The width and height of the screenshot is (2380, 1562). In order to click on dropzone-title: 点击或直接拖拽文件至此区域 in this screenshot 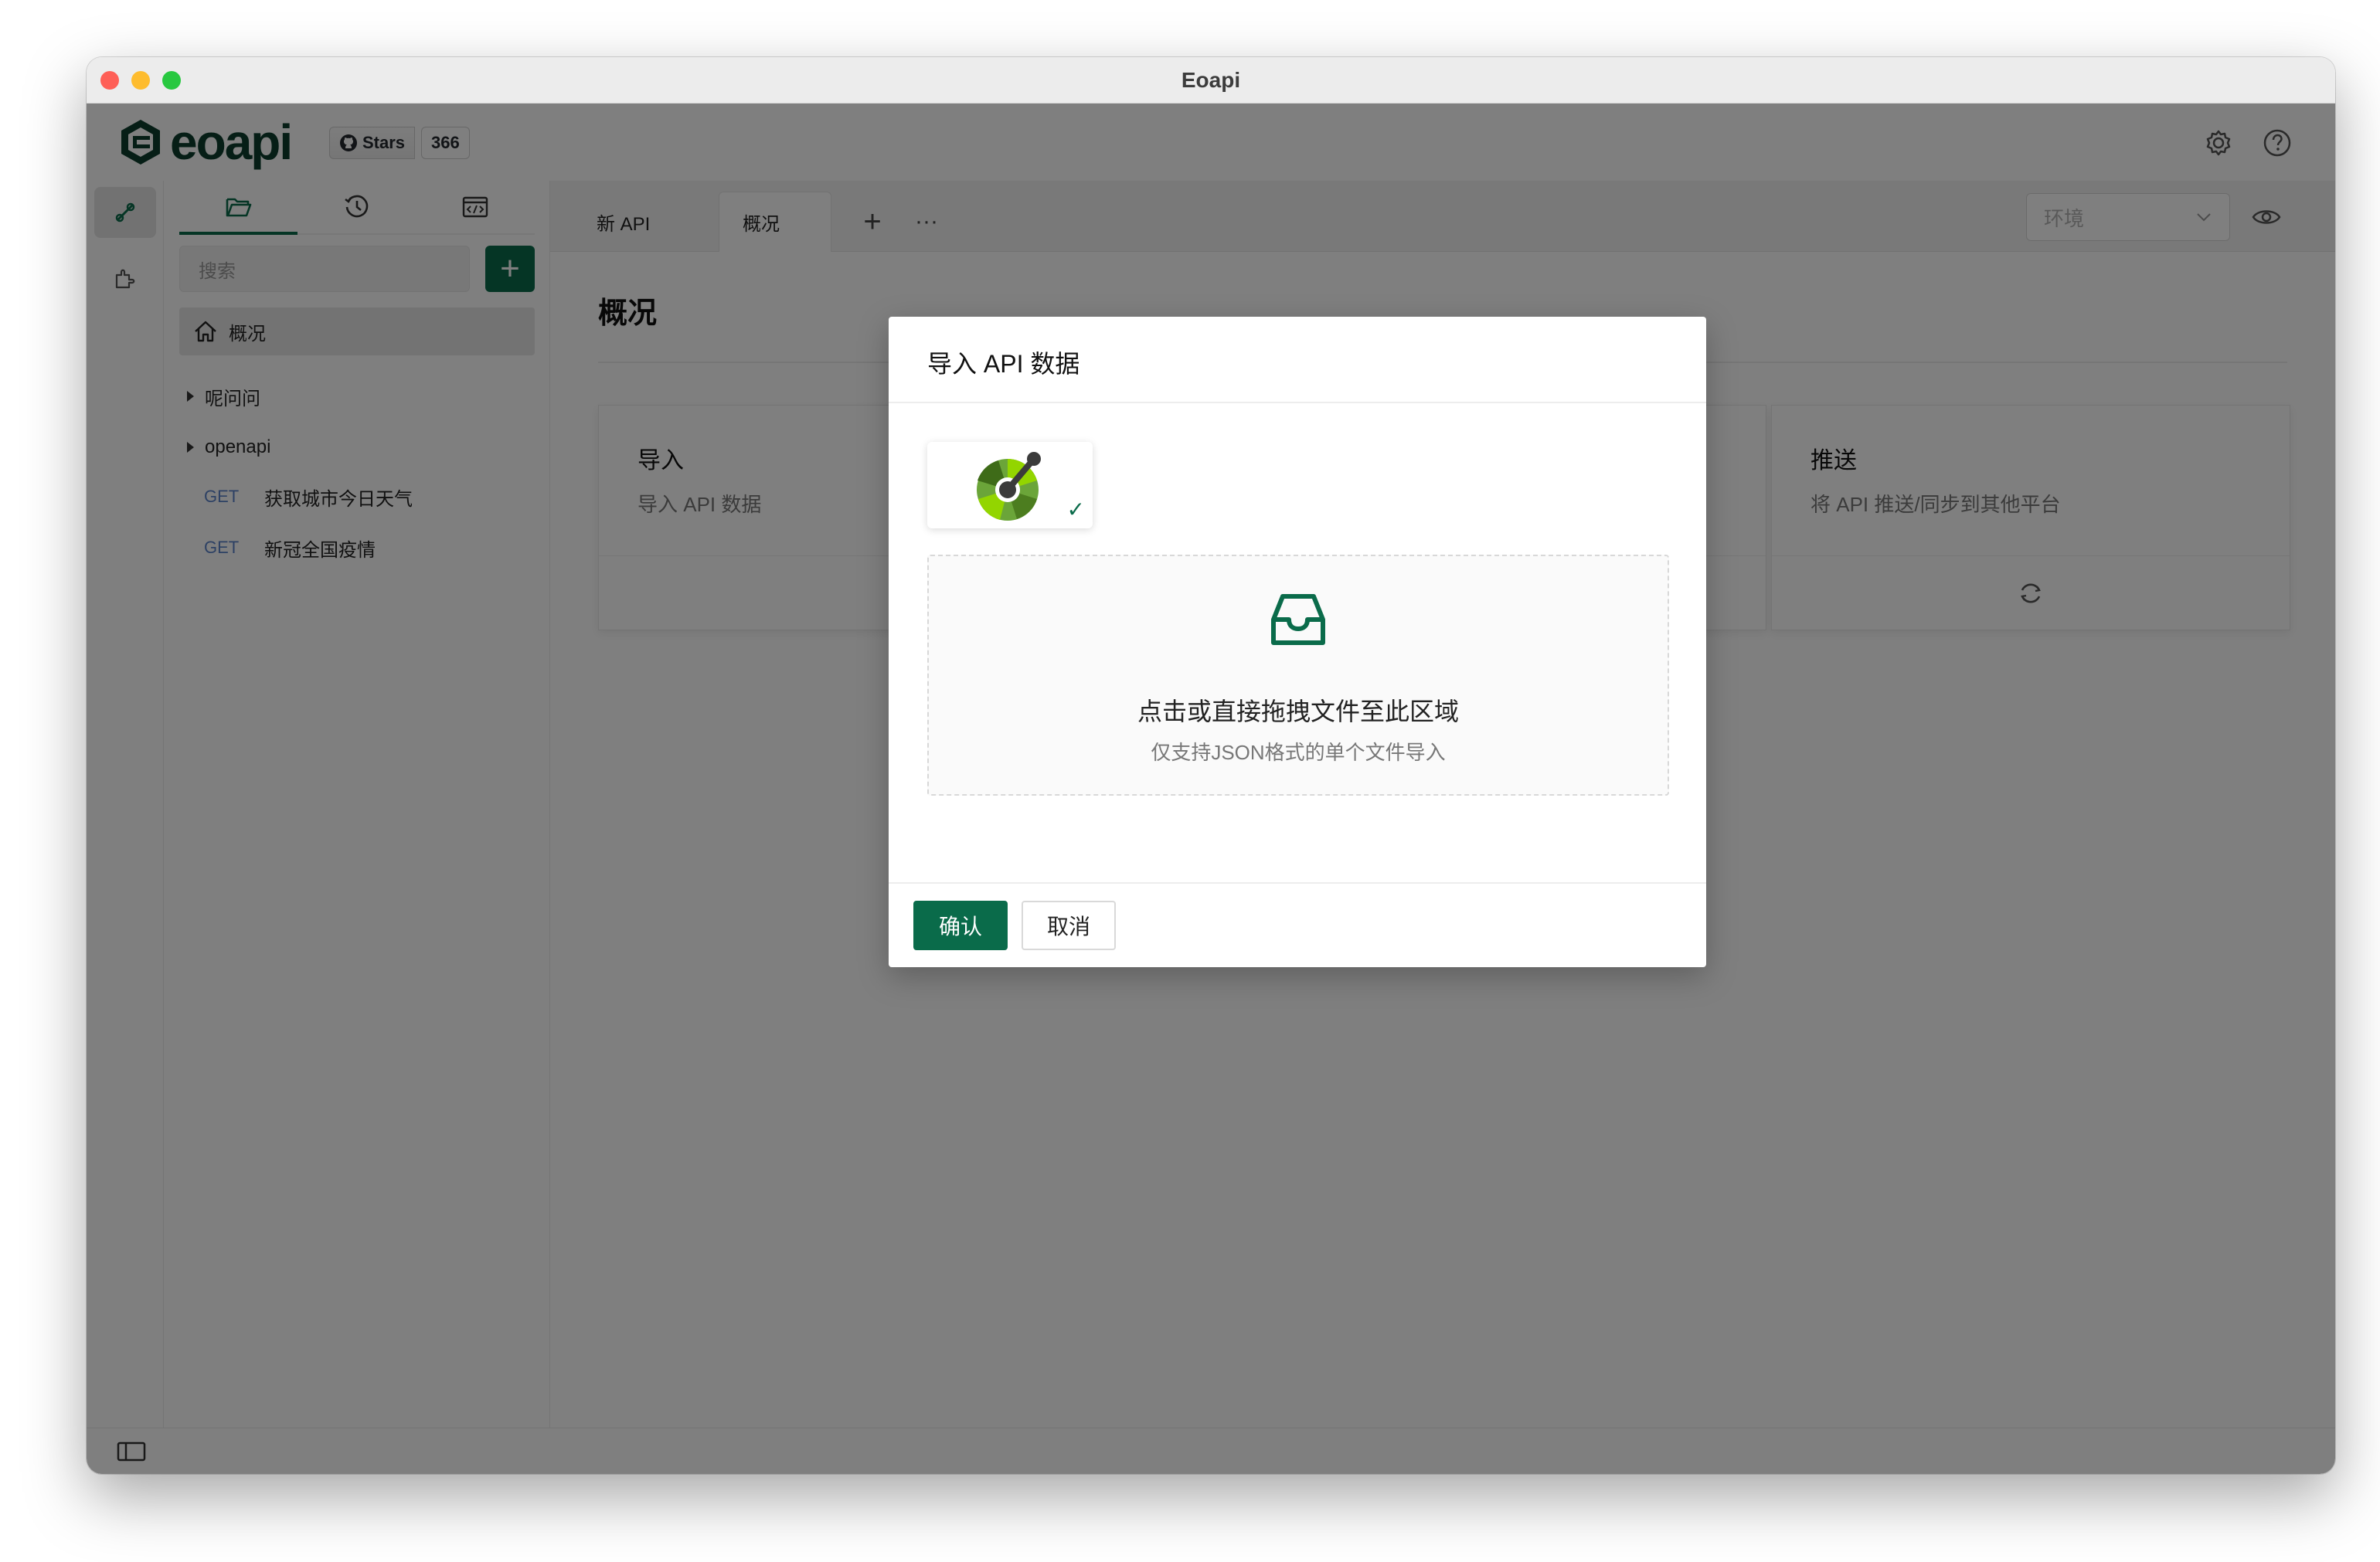, I will do `click(1298, 711)`.